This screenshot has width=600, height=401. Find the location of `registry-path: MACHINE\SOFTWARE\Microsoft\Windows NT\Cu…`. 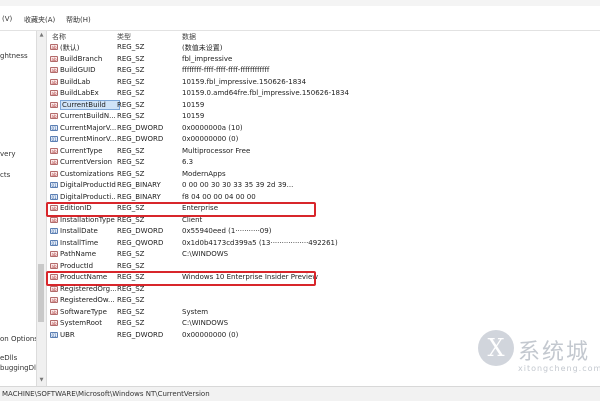

registry-path: MACHINE\SOFTWARE\Microsoft\Windows NT\Cu… is located at coordinates (106, 394).